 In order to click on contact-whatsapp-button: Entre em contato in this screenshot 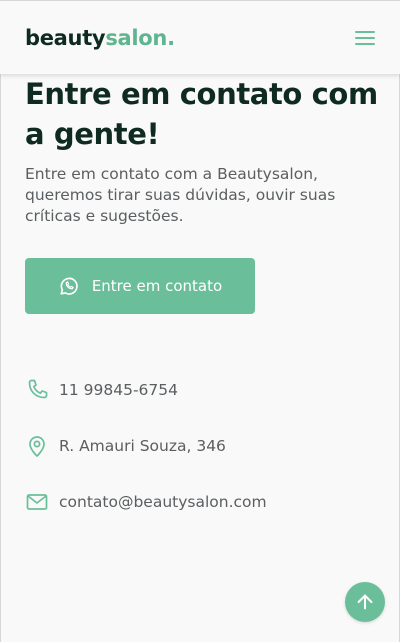, I will do `click(140, 286)`.